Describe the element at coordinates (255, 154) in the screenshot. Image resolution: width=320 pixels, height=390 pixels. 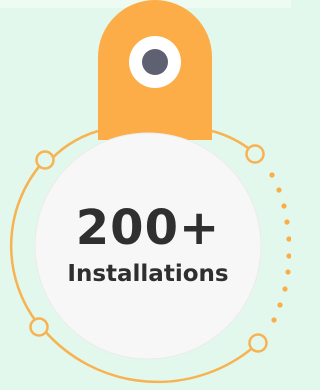
I see `ring-node-right-top` at that location.